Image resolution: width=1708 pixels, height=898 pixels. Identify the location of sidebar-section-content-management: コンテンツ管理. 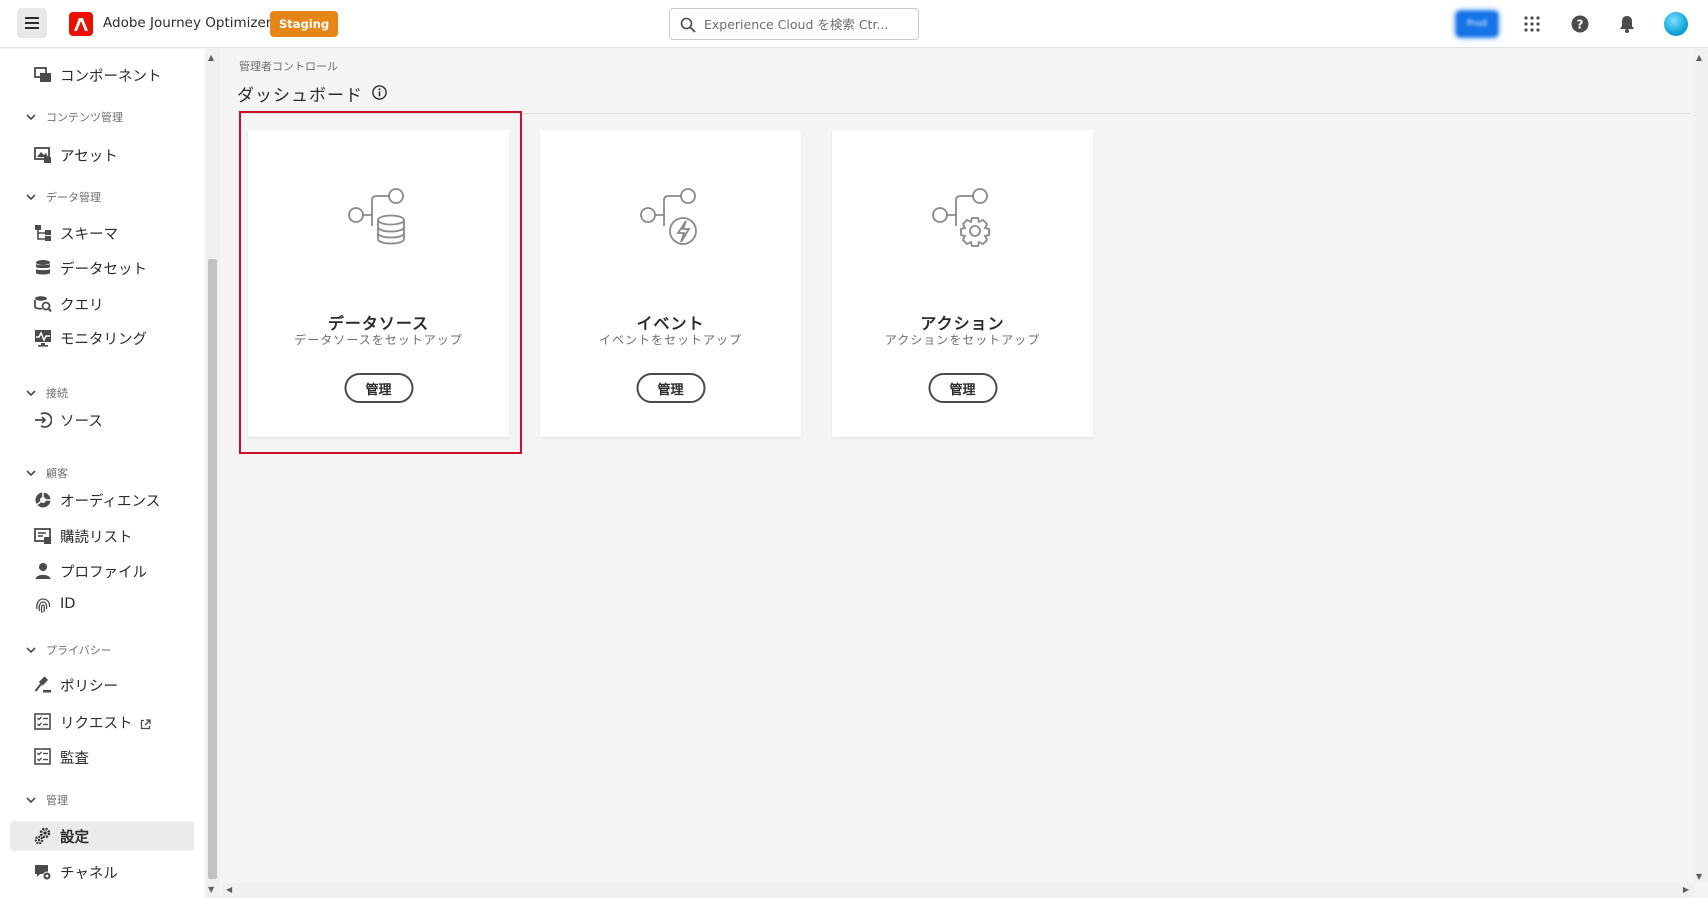
(74, 117).